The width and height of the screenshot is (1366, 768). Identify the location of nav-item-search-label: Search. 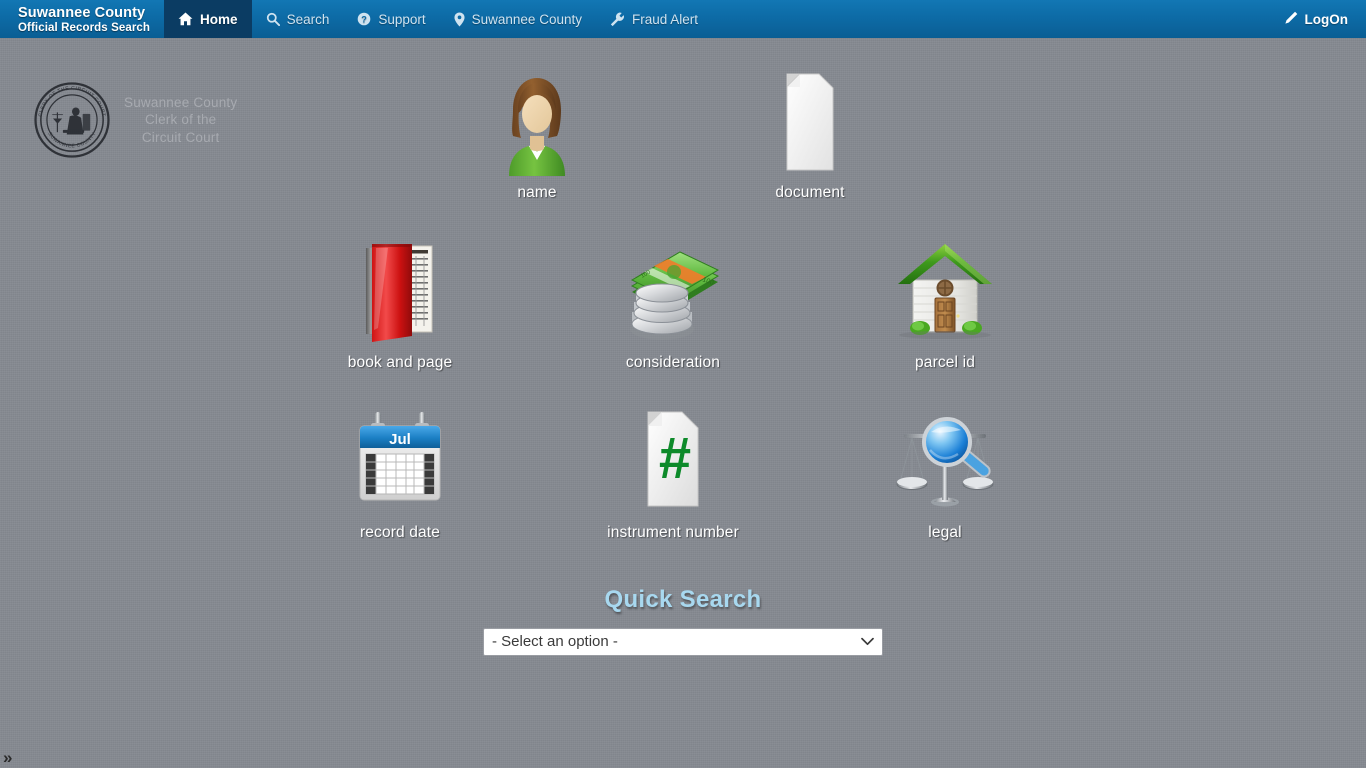
(308, 19).